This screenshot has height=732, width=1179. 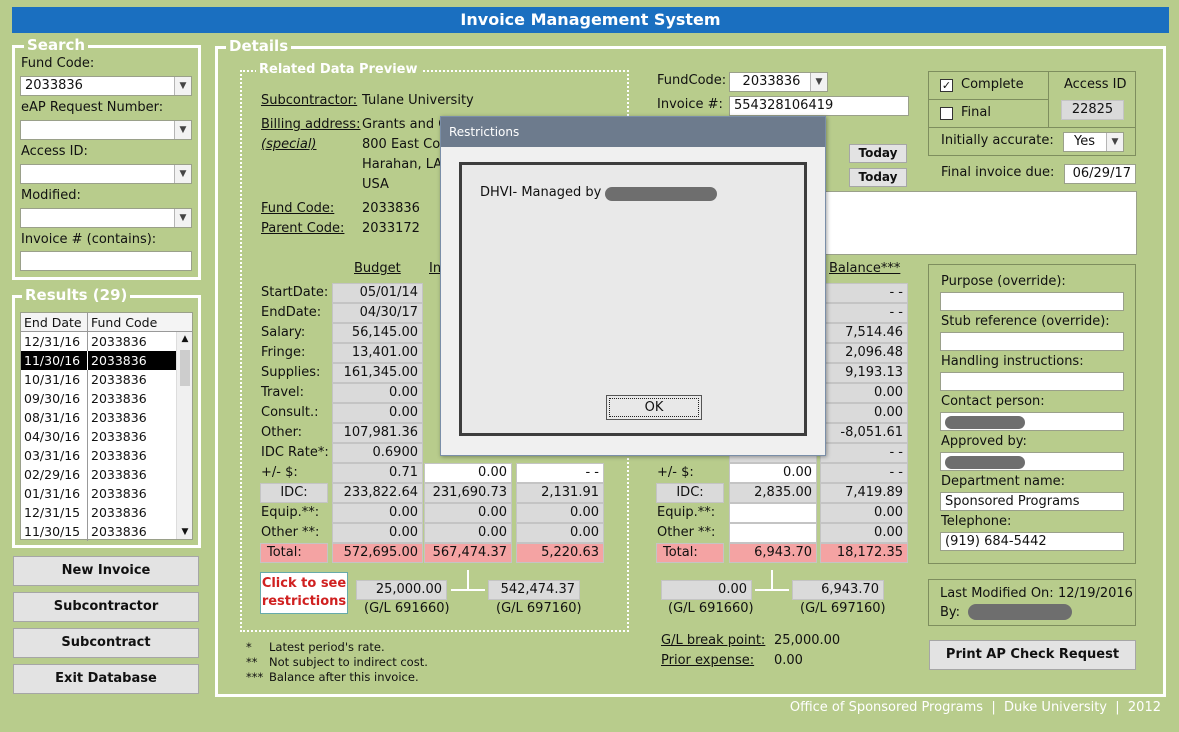 I want to click on gl-right-b: 6,943.70, so click(x=838, y=590).